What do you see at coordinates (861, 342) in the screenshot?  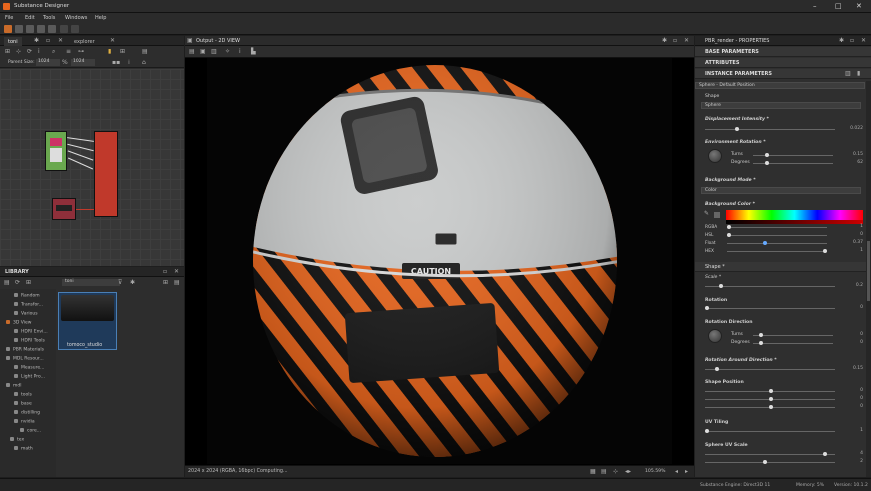 I see `rot-dir-degrees-value: 0` at bounding box center [861, 342].